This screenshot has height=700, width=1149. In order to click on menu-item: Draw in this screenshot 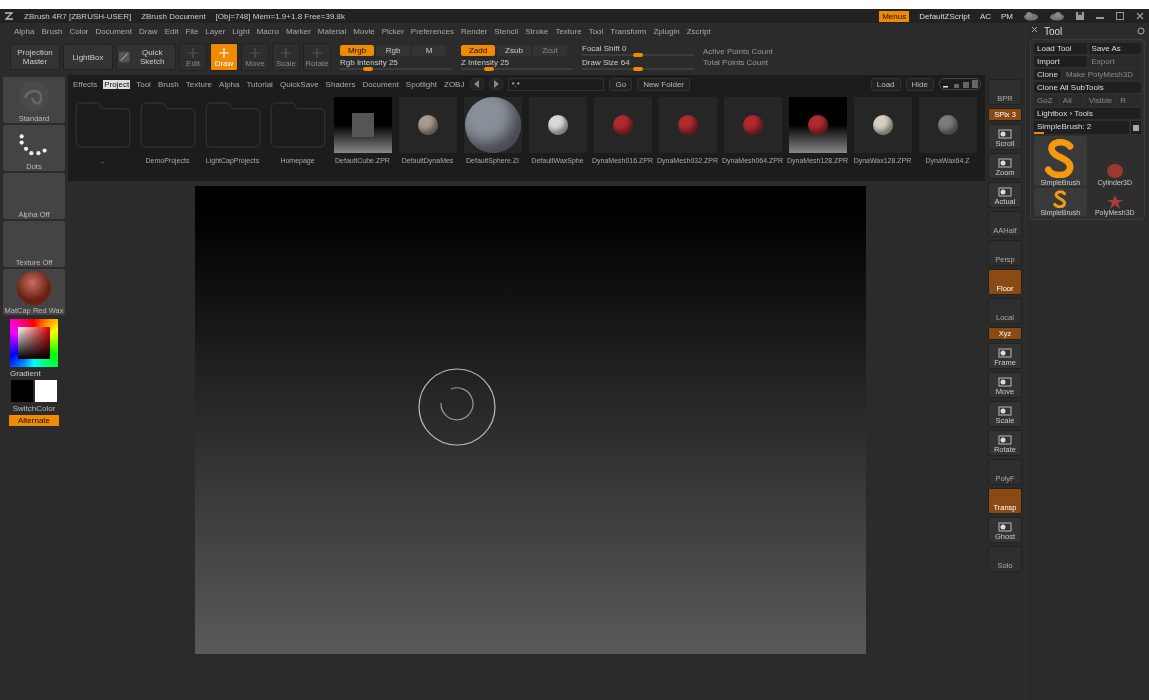, I will do `click(148, 31)`.